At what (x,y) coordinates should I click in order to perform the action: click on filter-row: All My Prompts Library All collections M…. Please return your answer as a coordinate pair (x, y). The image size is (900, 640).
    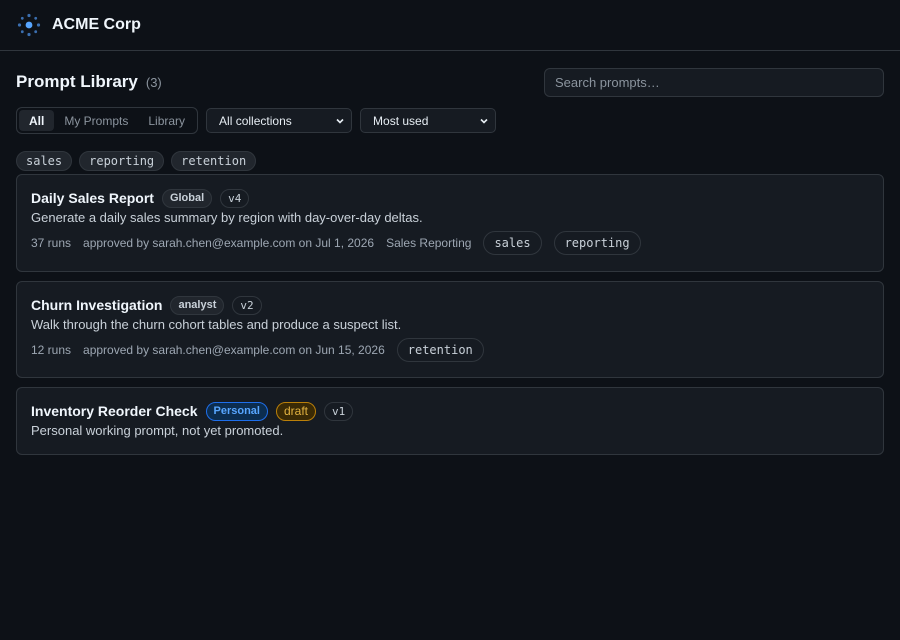
    Looking at the image, I should click on (450, 120).